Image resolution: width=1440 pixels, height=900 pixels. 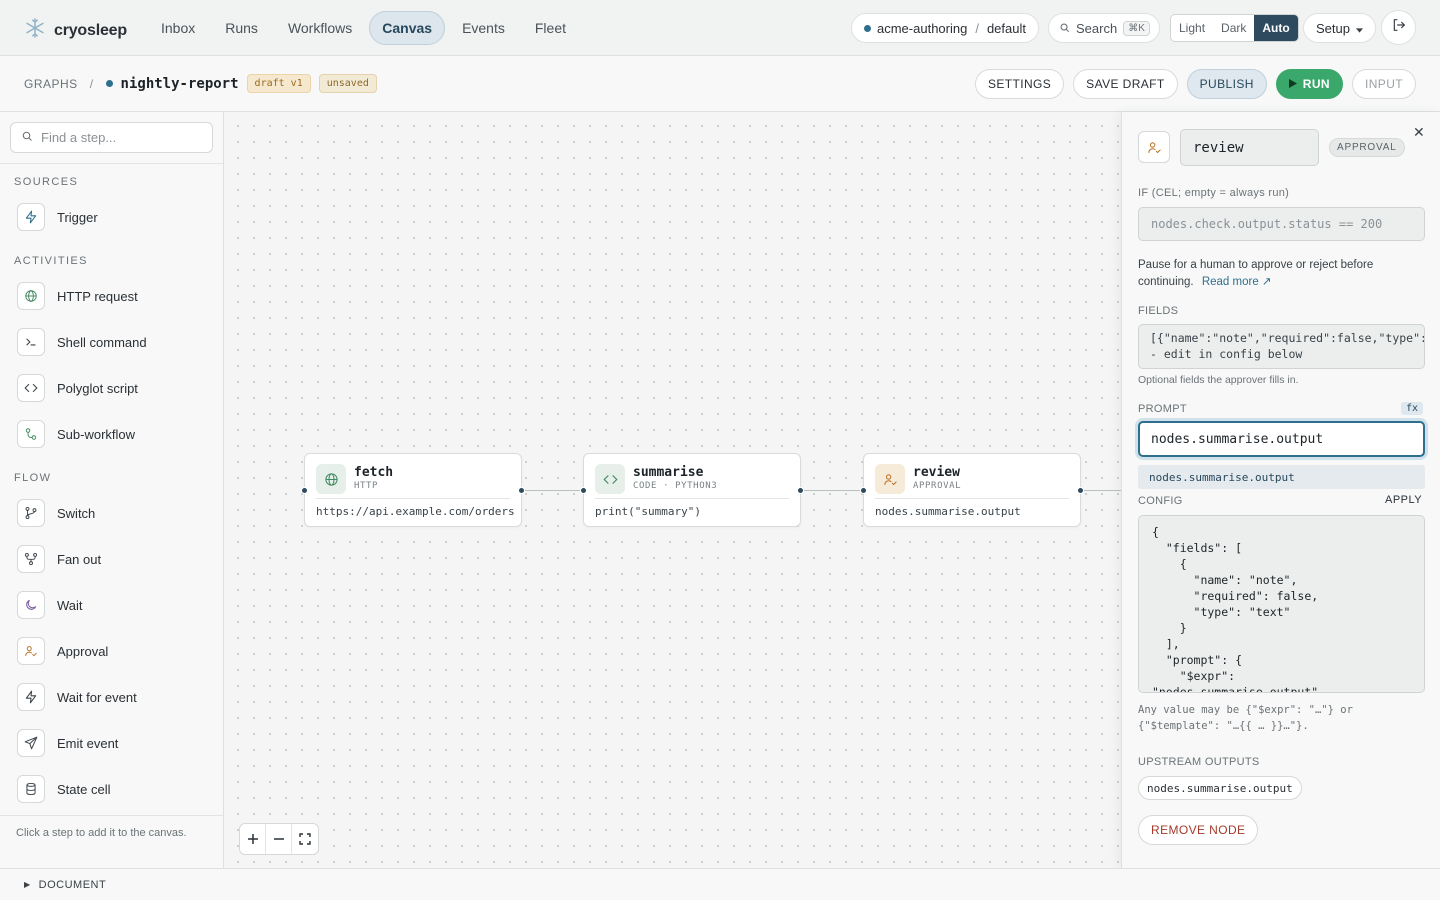 What do you see at coordinates (1237, 282) in the screenshot?
I see `read-more-link: Read more ↗` at bounding box center [1237, 282].